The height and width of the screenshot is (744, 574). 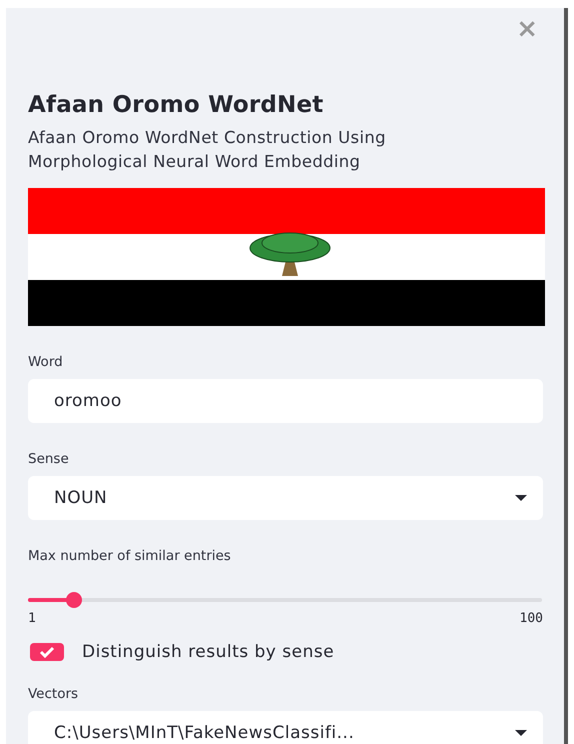 What do you see at coordinates (285, 401) in the screenshot?
I see `word-input: oromoo` at bounding box center [285, 401].